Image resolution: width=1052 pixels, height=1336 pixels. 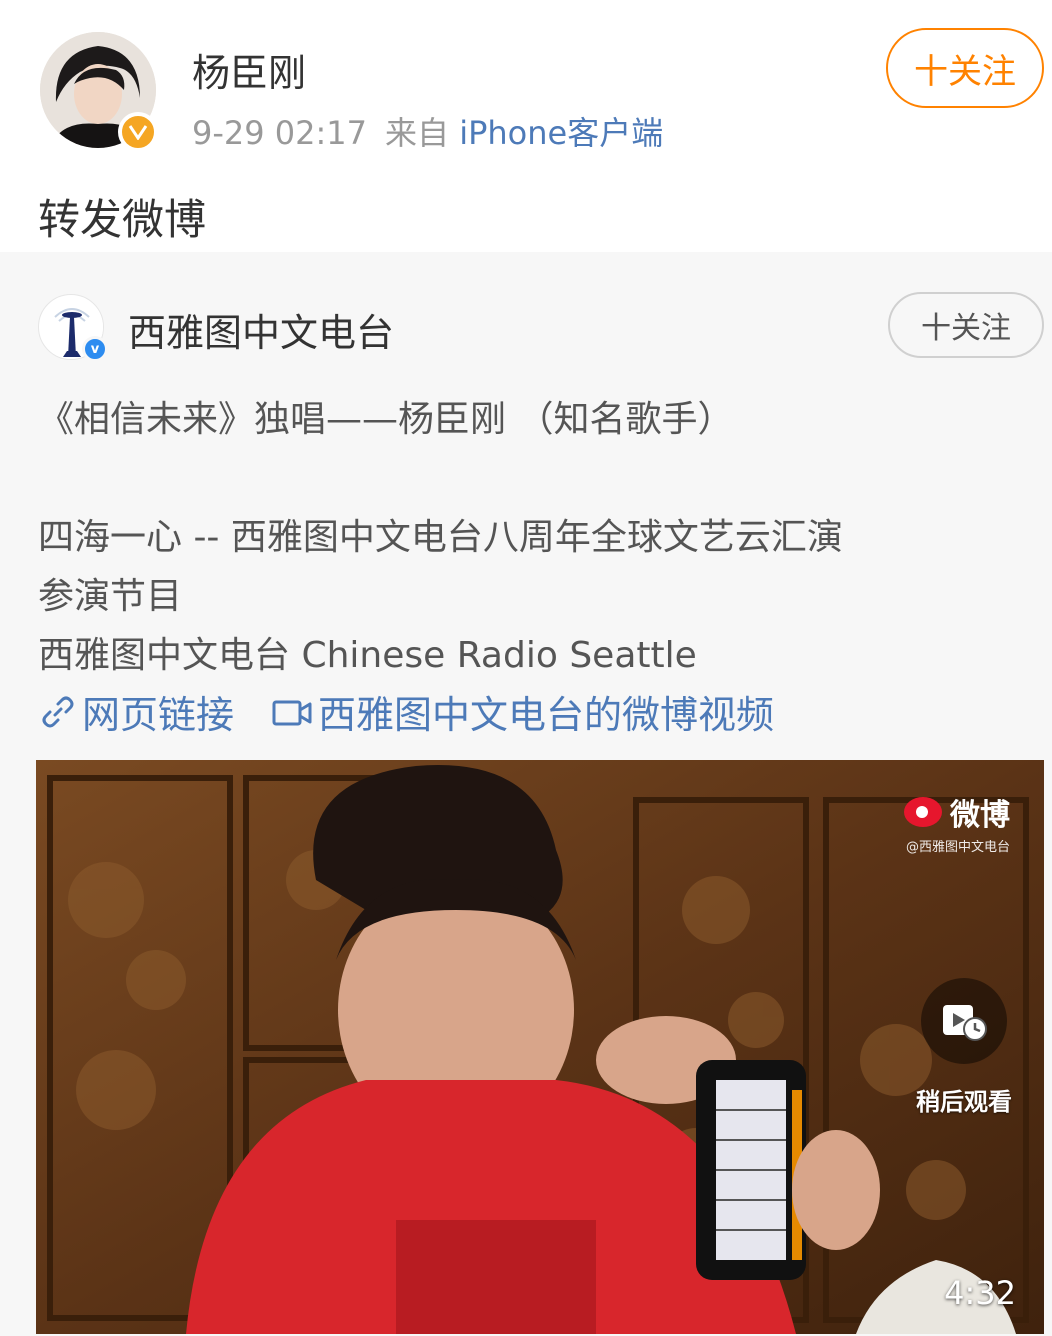 I want to click on quoted-links: 网页链接 西雅图中文电台的微博视频, so click(x=406, y=711).